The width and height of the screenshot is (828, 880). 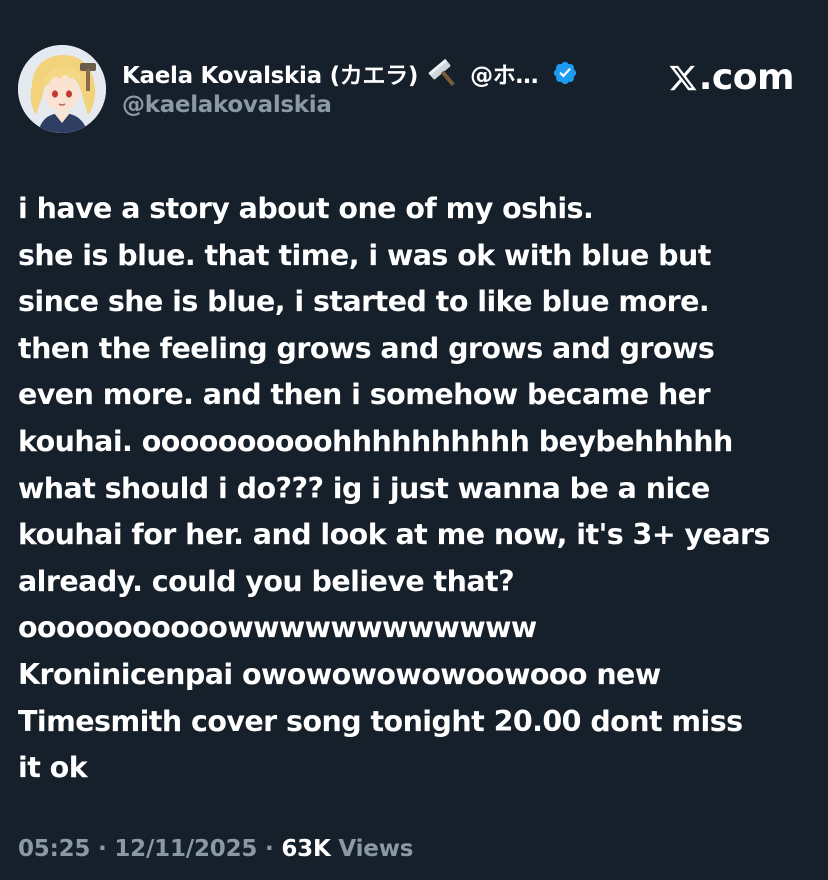 What do you see at coordinates (306, 208) in the screenshot?
I see `tweet-line: i have a story about one of my oshis.` at bounding box center [306, 208].